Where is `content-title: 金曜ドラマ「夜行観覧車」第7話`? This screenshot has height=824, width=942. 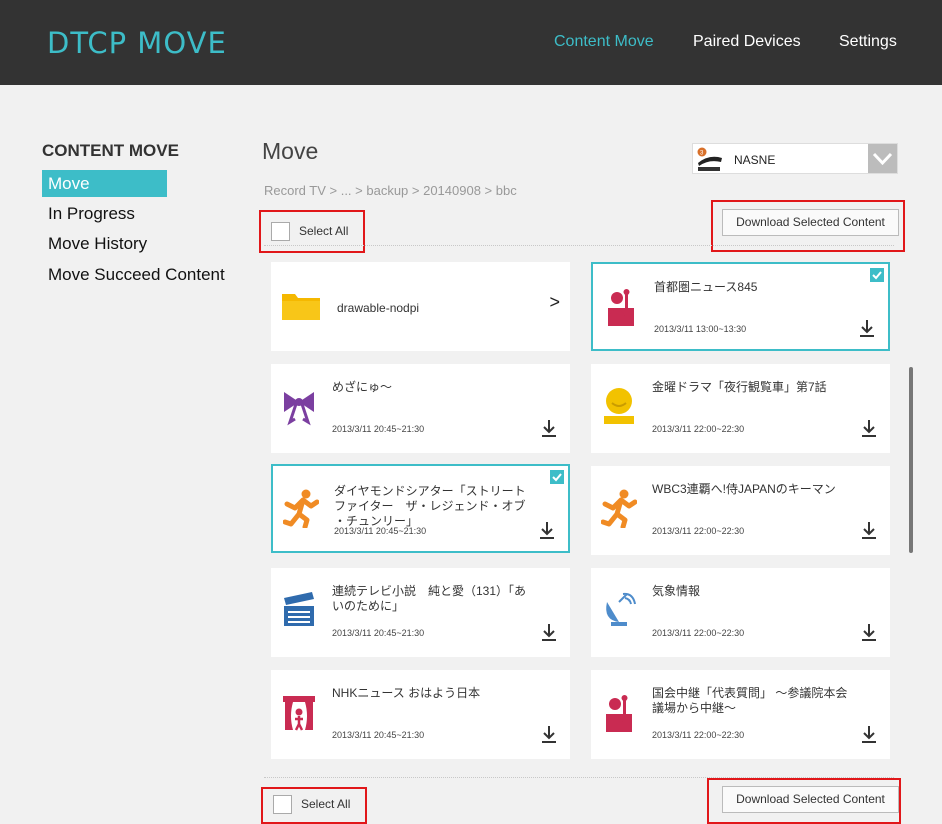
content-title: 金曜ドラマ「夜行観覧車」第7話 is located at coordinates (739, 387).